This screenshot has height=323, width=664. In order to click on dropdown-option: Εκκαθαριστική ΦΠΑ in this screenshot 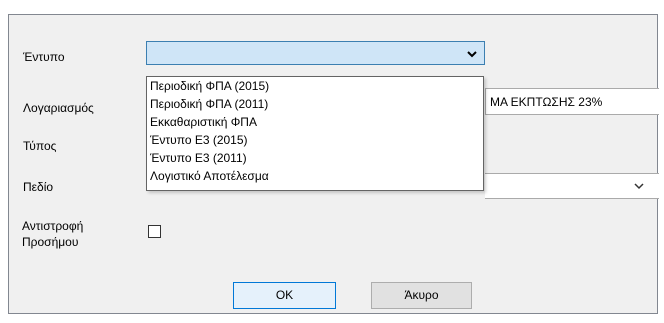, I will do `click(203, 122)`.